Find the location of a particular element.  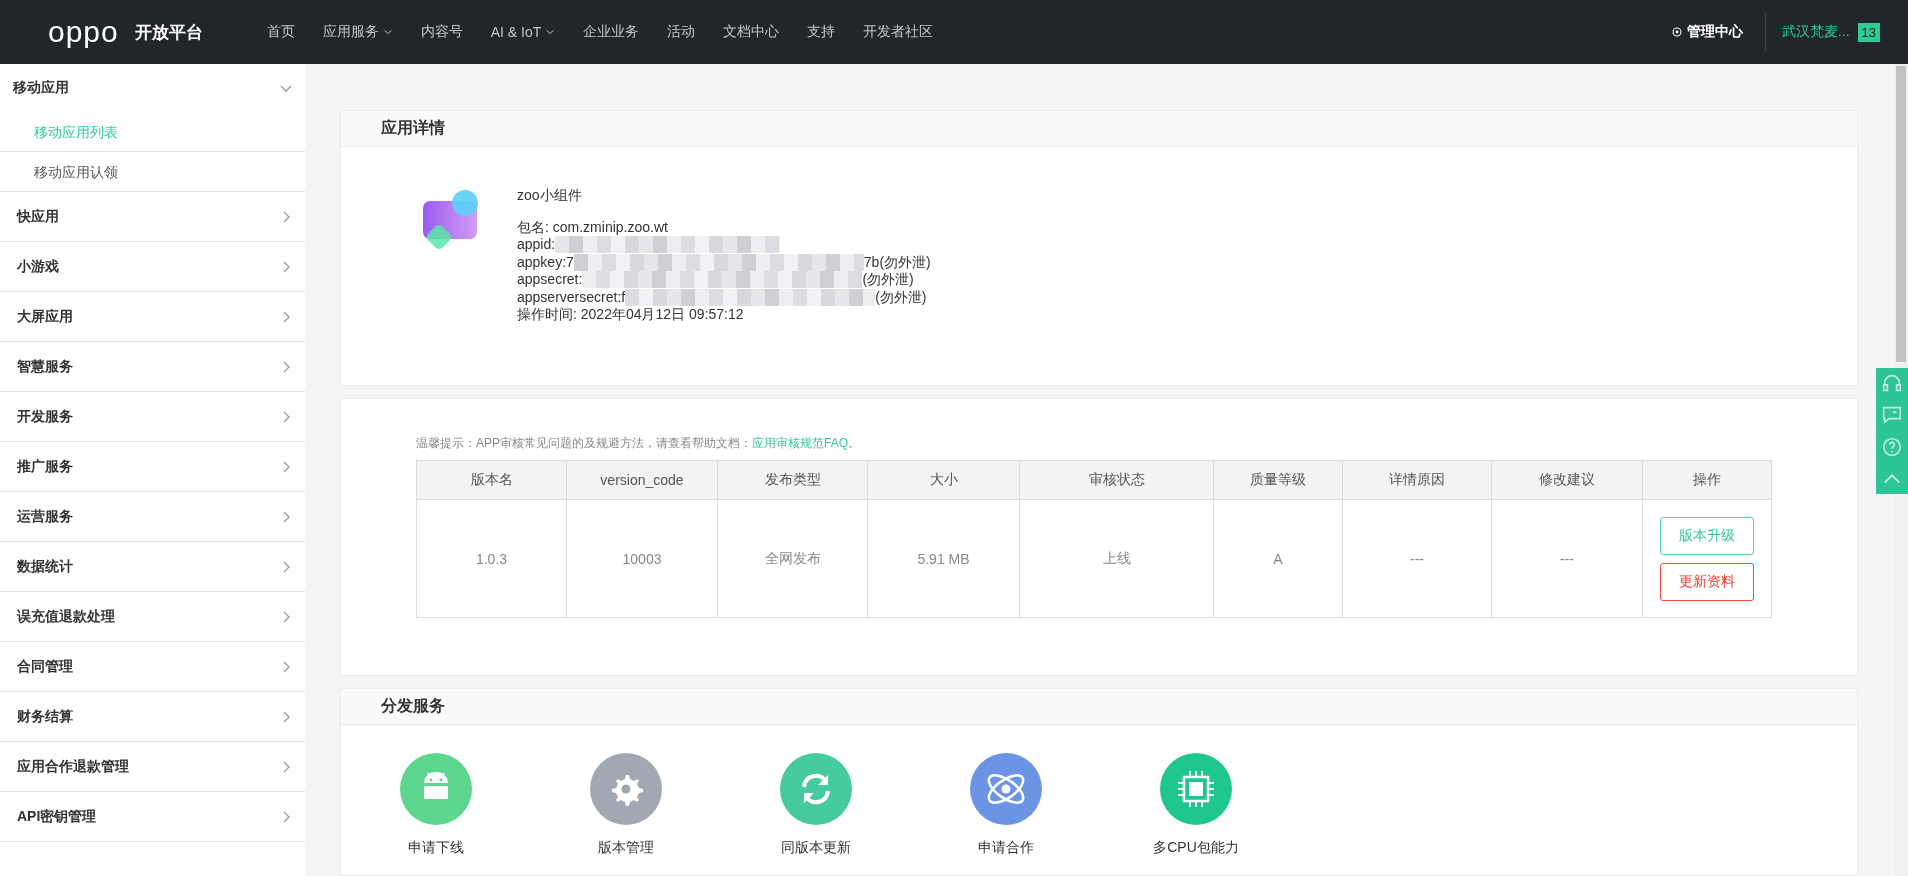

field-text: appserversecret:f is located at coordinates (571, 297).